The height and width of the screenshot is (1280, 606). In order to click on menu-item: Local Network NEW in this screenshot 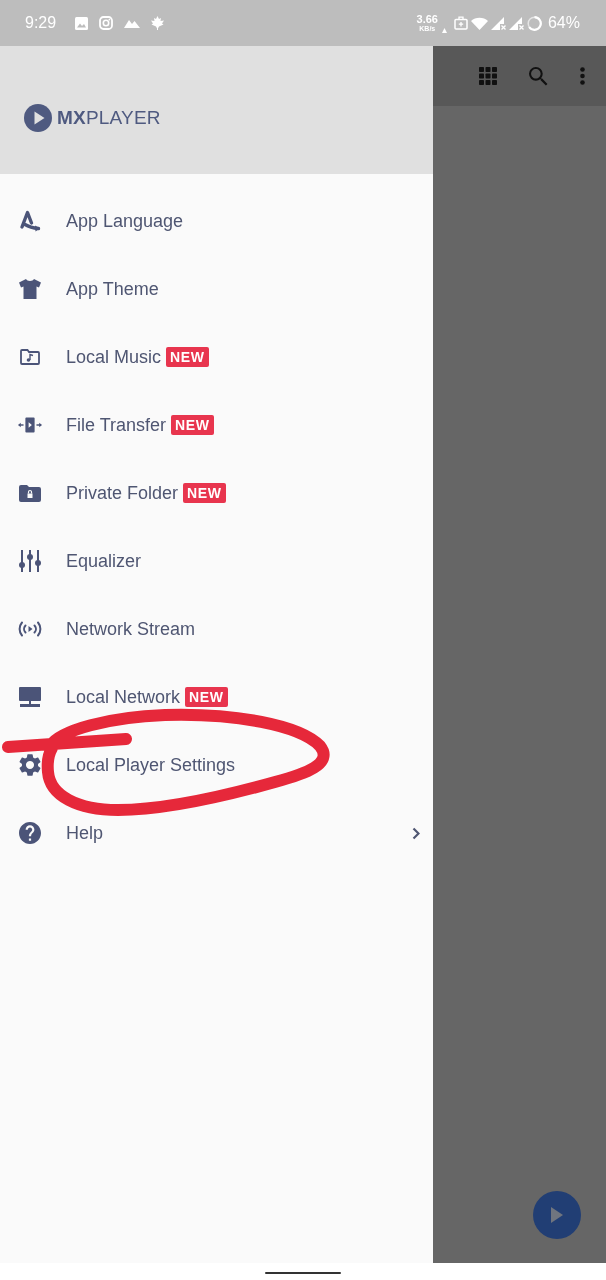, I will do `click(216, 697)`.